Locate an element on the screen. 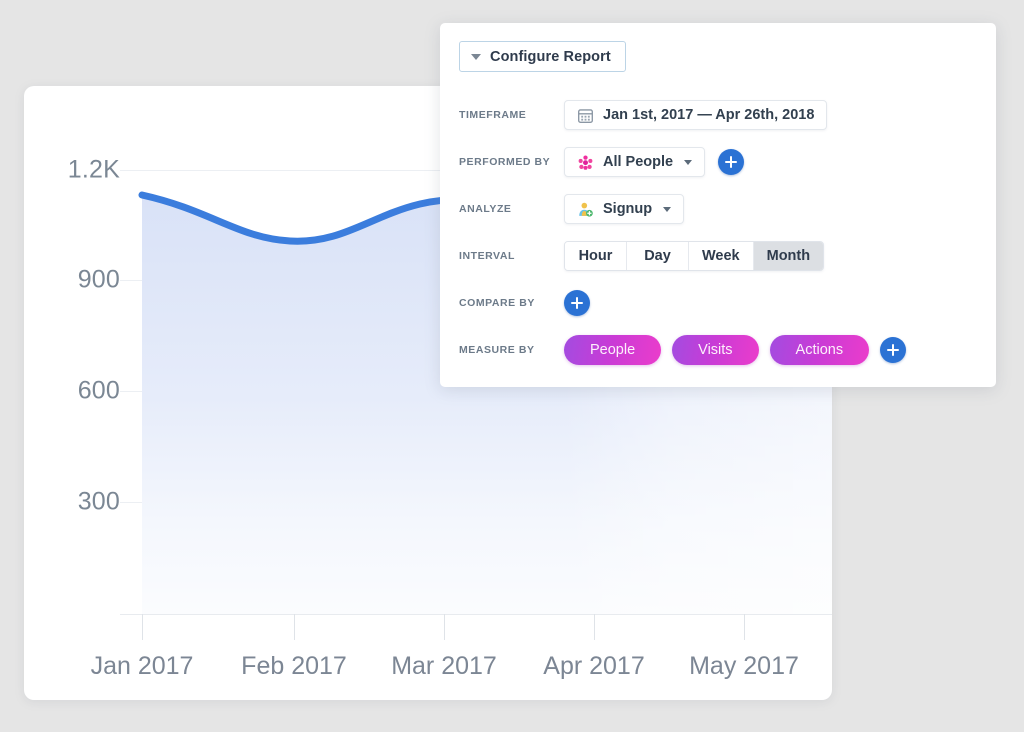 The height and width of the screenshot is (732, 1024). form-row-timeframe: TIMEFRAME Jan 1st, 2017 — Apr 26th, 2018 is located at coordinates (721, 115).